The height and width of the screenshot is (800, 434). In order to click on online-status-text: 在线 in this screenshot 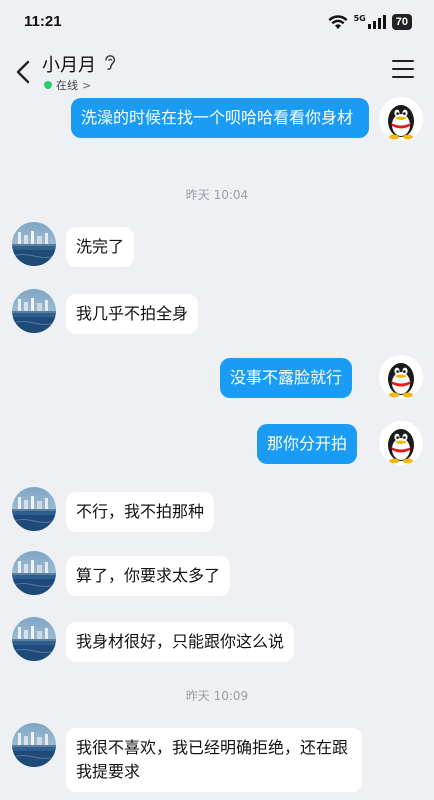, I will do `click(67, 85)`.